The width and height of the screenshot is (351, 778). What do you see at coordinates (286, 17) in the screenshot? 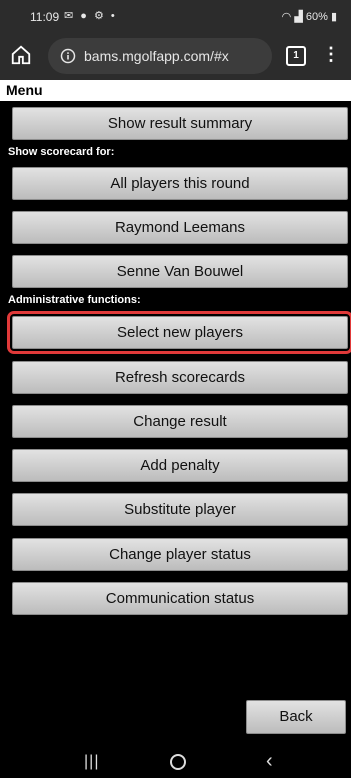
I see `wifi-icon: ◠` at bounding box center [286, 17].